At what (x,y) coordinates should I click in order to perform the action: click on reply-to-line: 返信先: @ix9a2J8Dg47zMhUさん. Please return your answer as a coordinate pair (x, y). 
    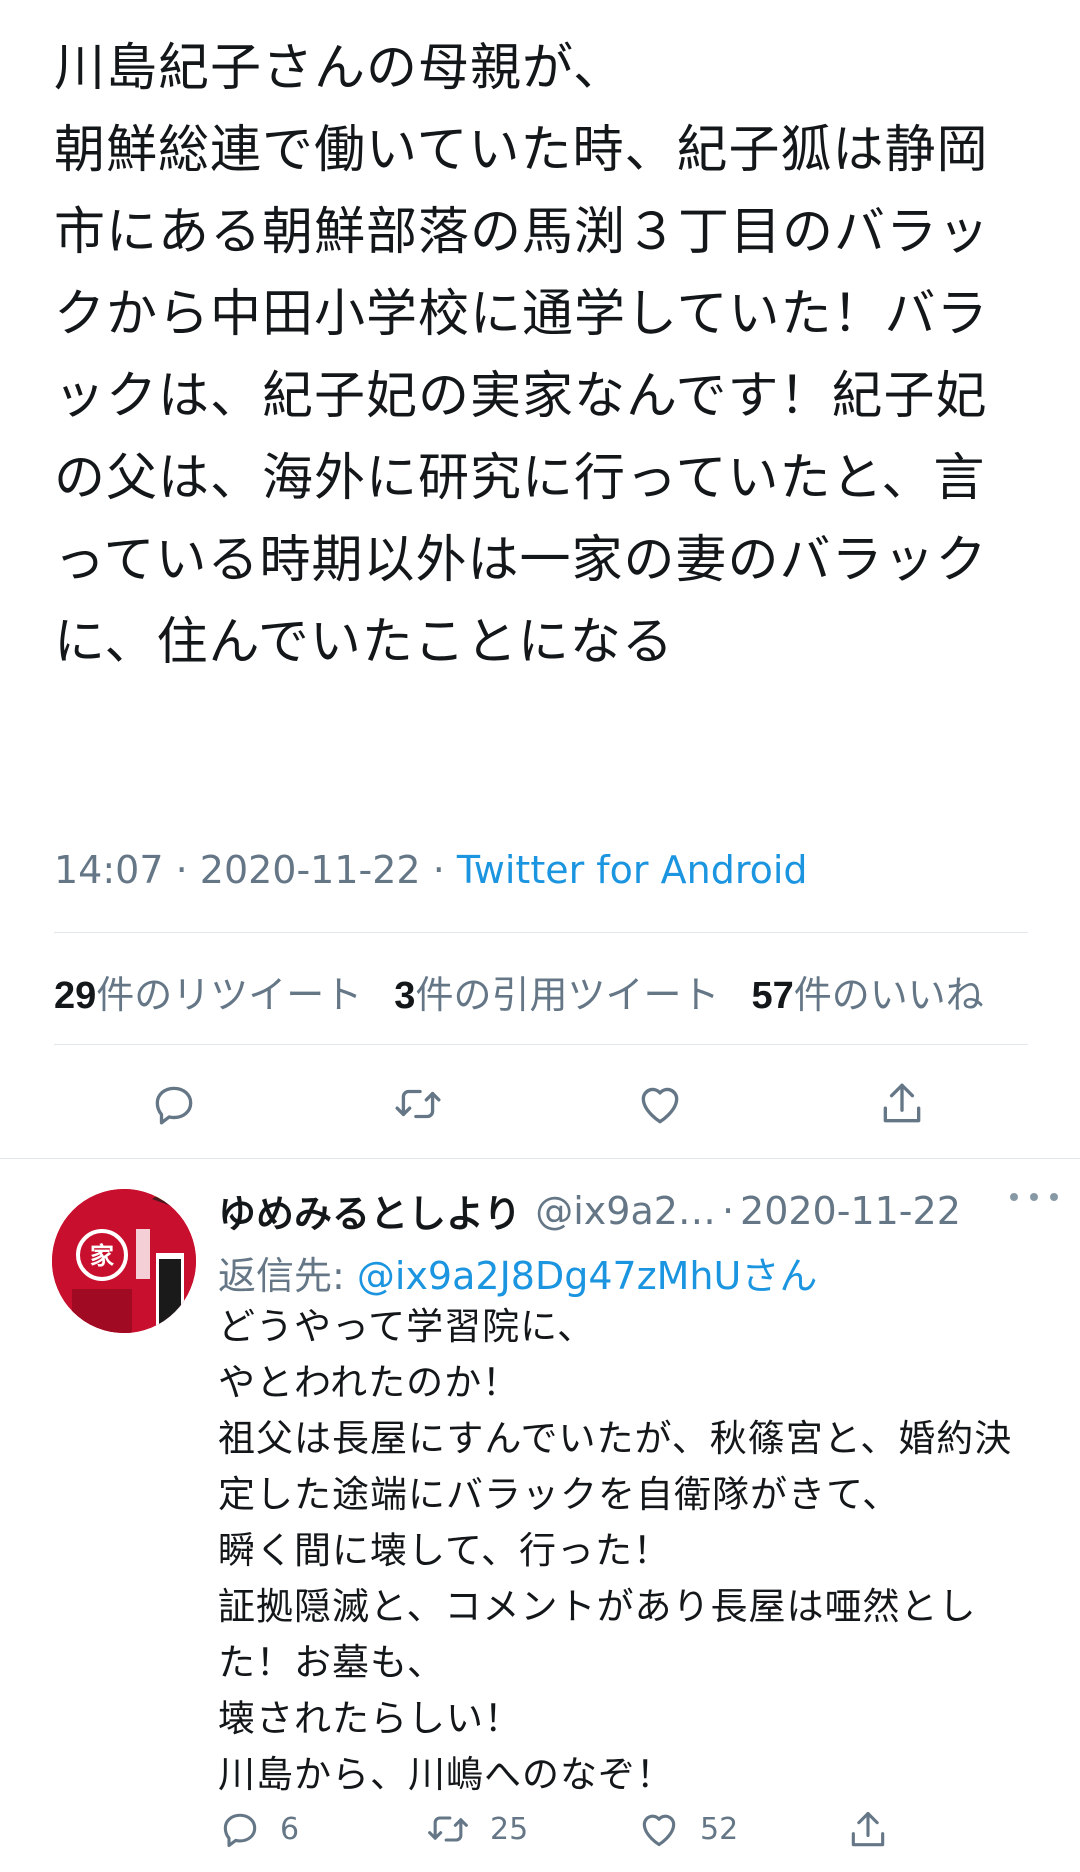
    Looking at the image, I should click on (517, 1272).